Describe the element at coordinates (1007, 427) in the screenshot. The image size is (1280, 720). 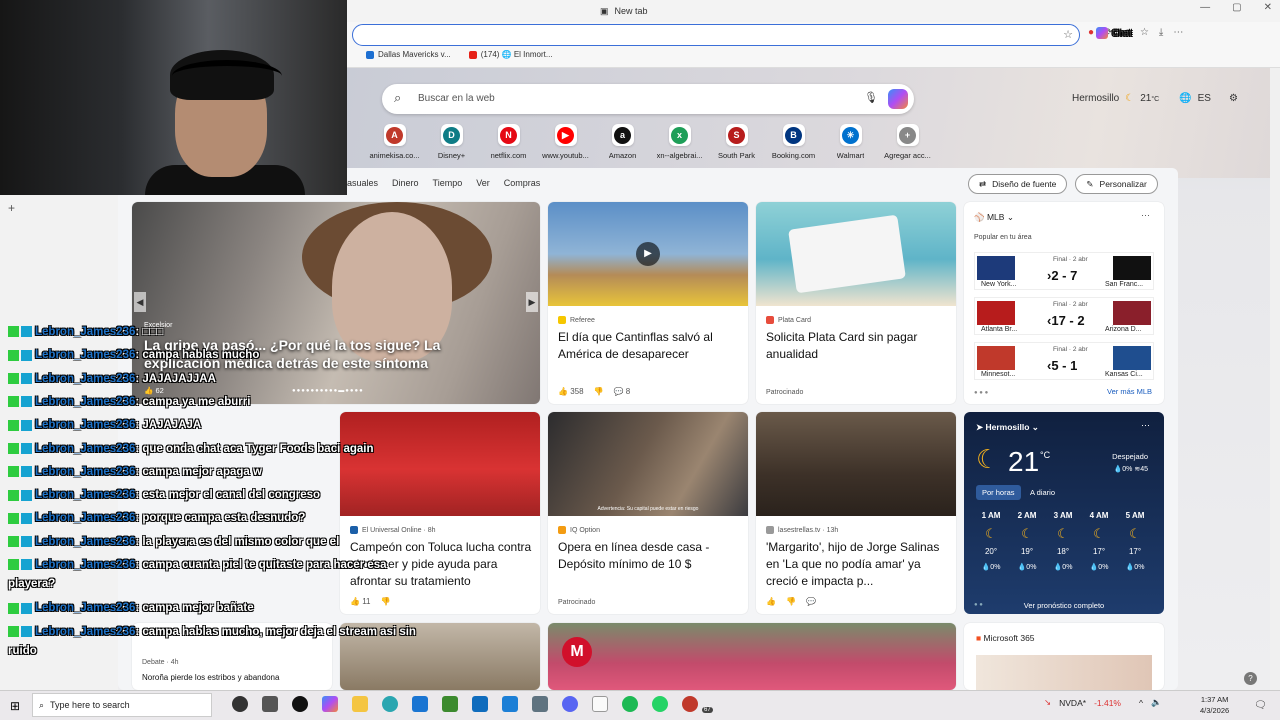
I see `weather-card-header: ➤ Hermosillo ⌄` at that location.